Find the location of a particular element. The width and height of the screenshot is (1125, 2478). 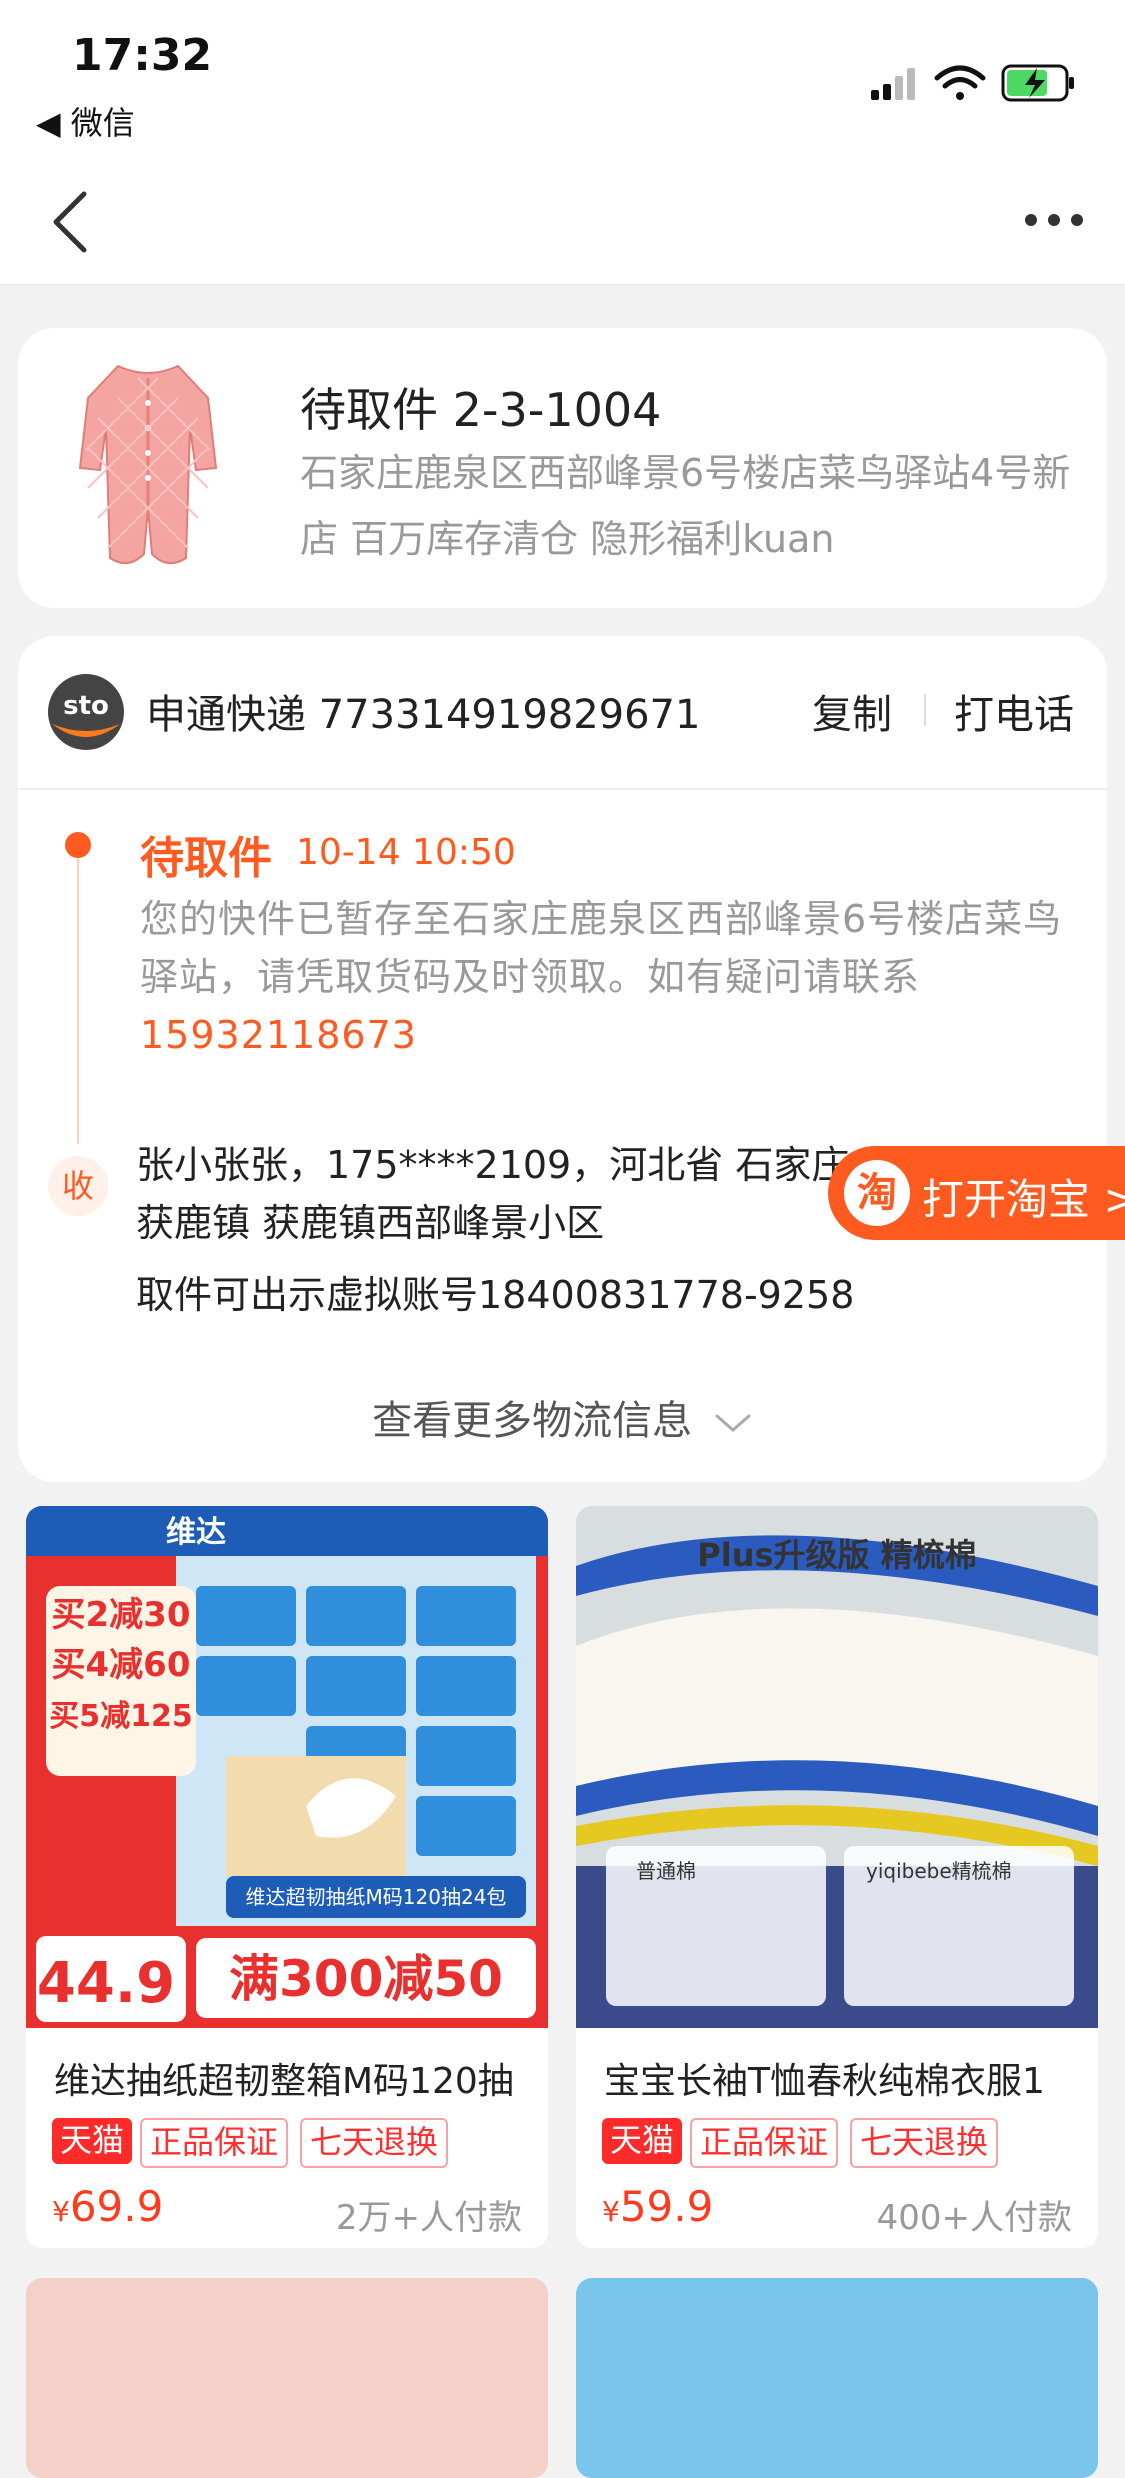

signal-icon is located at coordinates (893, 84).